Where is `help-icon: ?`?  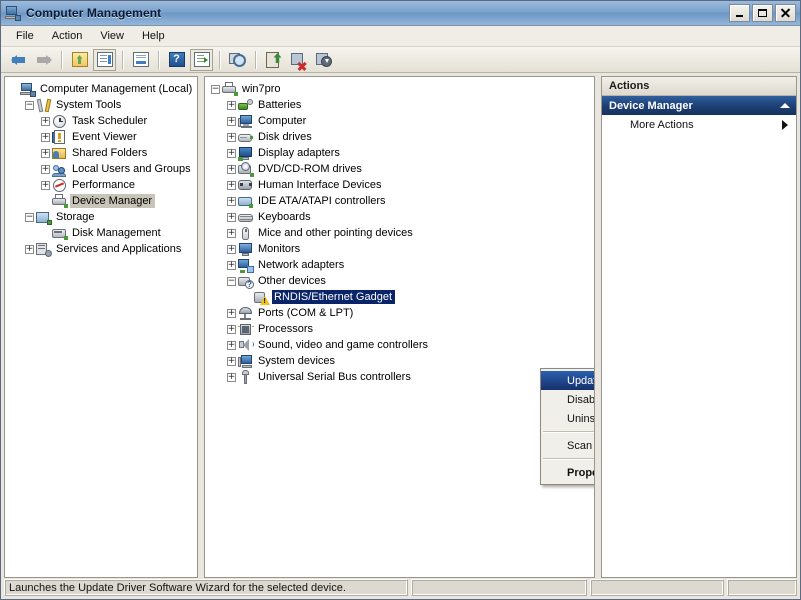 help-icon: ? is located at coordinates (176, 60).